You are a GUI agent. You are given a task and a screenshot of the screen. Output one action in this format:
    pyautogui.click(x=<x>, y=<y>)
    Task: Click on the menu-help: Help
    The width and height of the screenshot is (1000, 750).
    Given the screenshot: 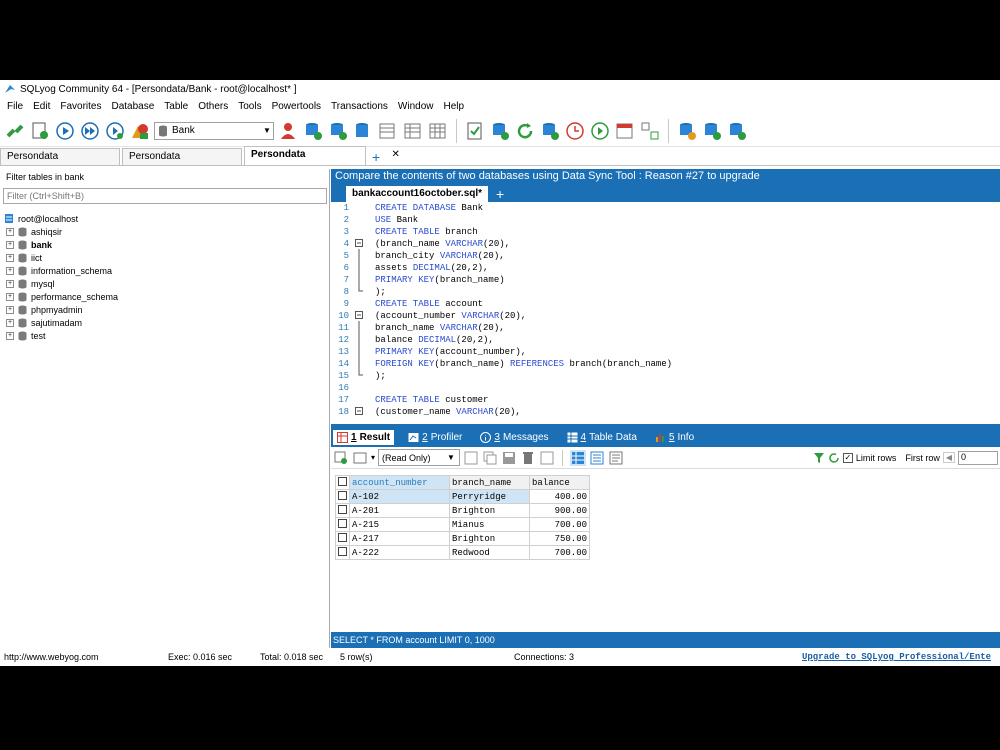 What is the action you would take?
    pyautogui.click(x=454, y=106)
    